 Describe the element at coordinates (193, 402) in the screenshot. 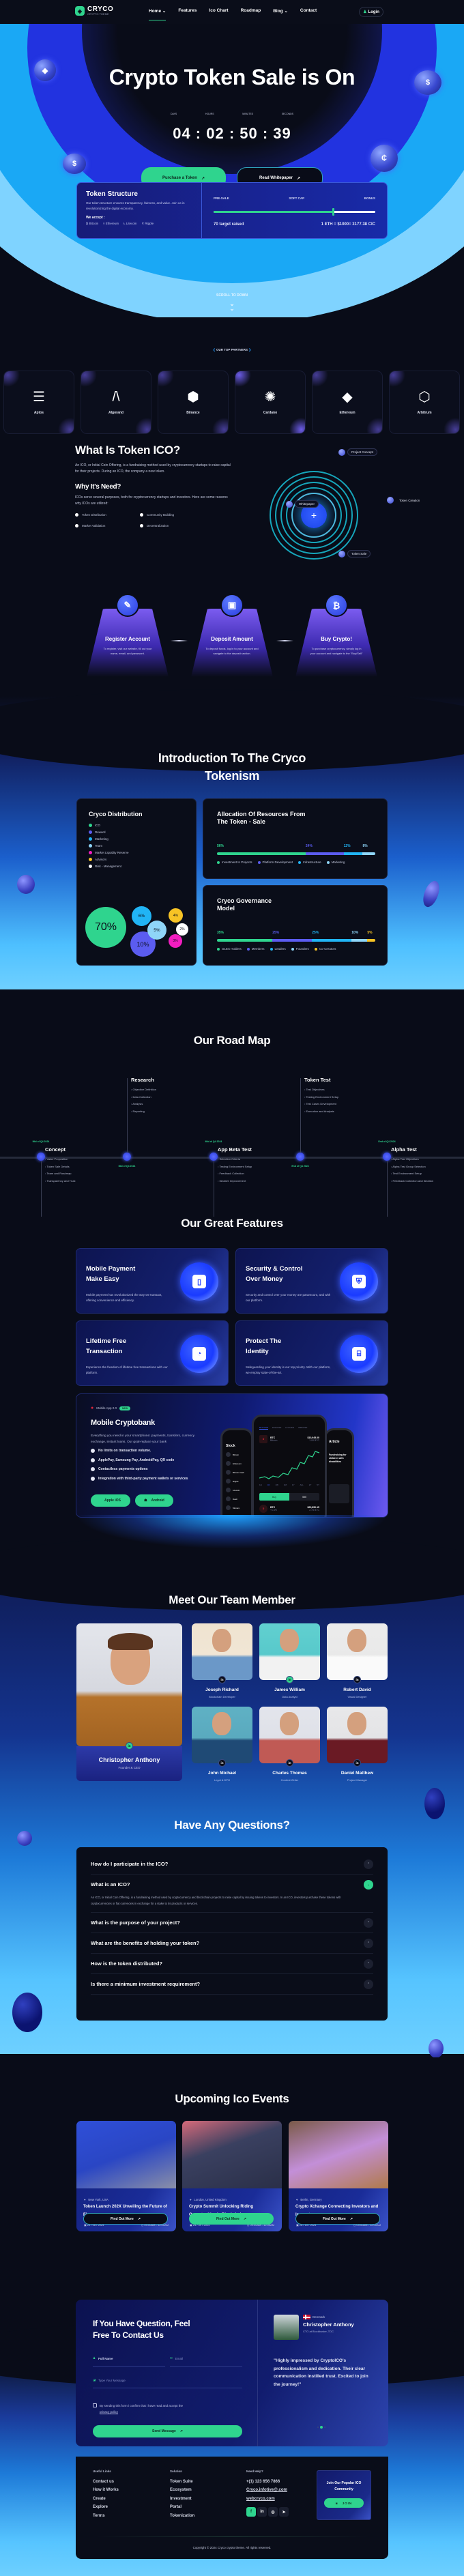

I see `partner-card: ⬢ Binance` at that location.